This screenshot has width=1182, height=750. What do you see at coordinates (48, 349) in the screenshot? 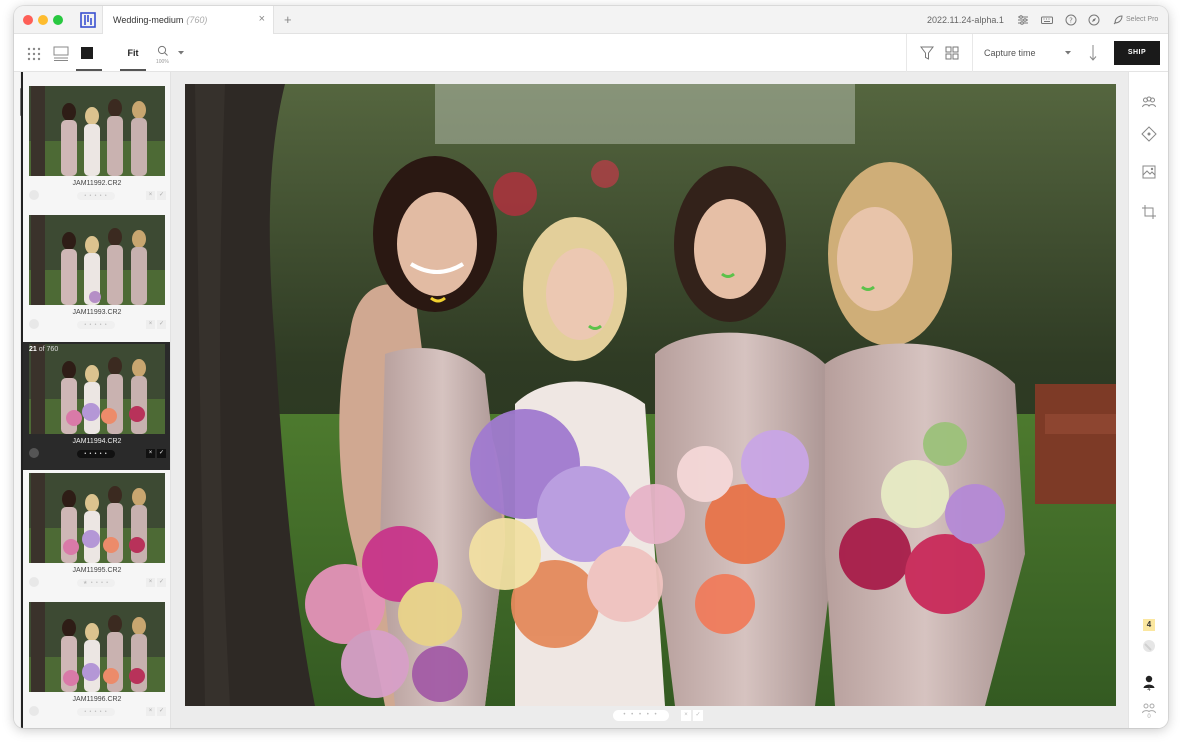
I see `position-total: of 760` at bounding box center [48, 349].